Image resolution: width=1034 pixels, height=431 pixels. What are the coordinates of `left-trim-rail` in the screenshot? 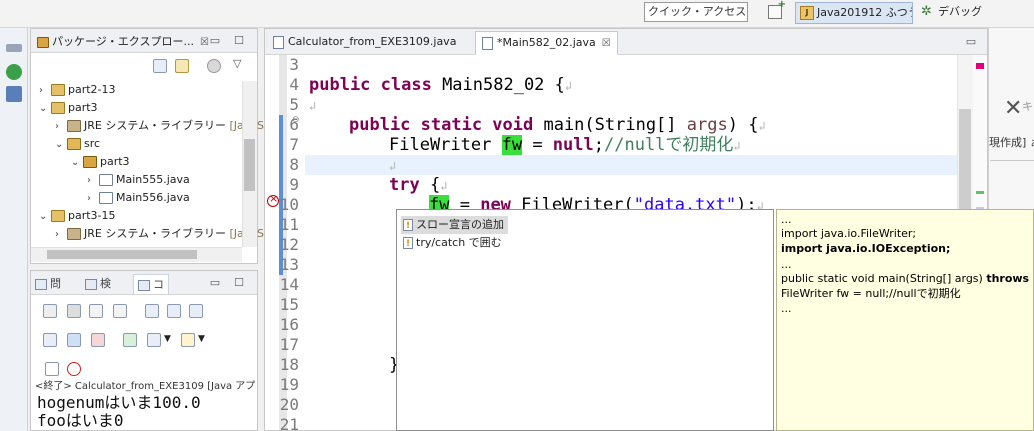 It's located at (14, 229).